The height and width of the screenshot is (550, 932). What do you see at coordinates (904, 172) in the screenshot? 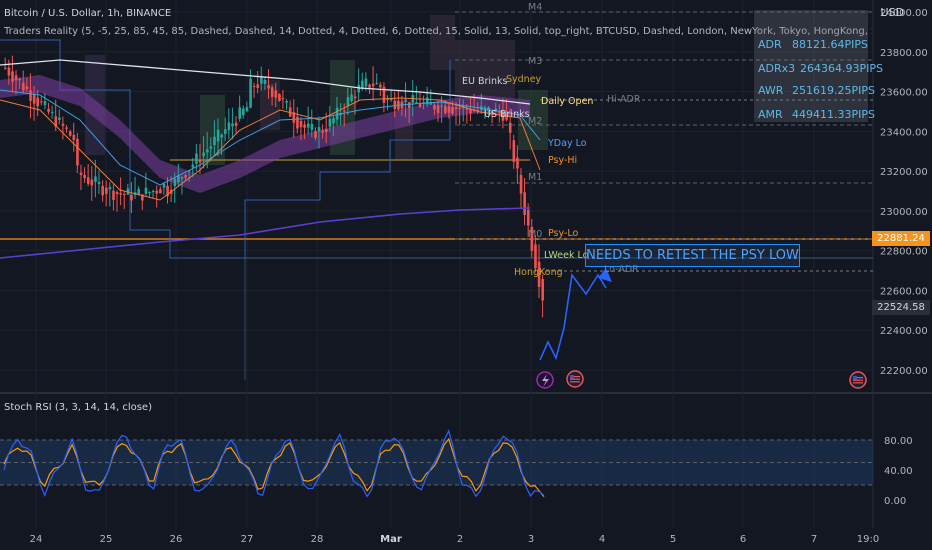
I see `price-tick-label: 23200.00` at bounding box center [904, 172].